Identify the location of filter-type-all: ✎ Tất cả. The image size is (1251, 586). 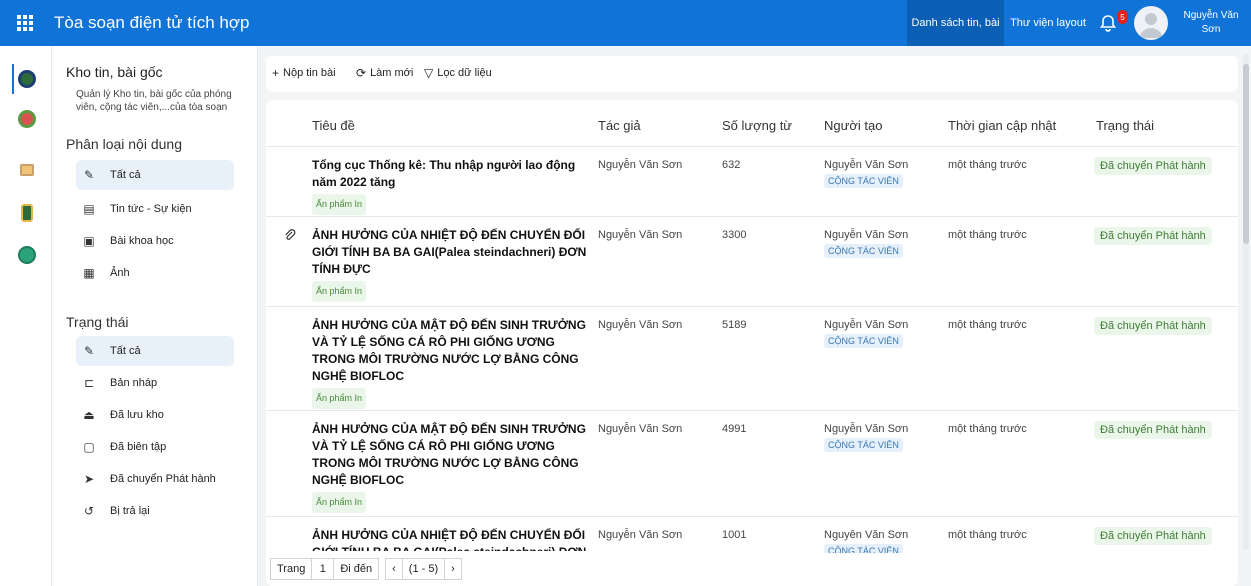
(155, 175).